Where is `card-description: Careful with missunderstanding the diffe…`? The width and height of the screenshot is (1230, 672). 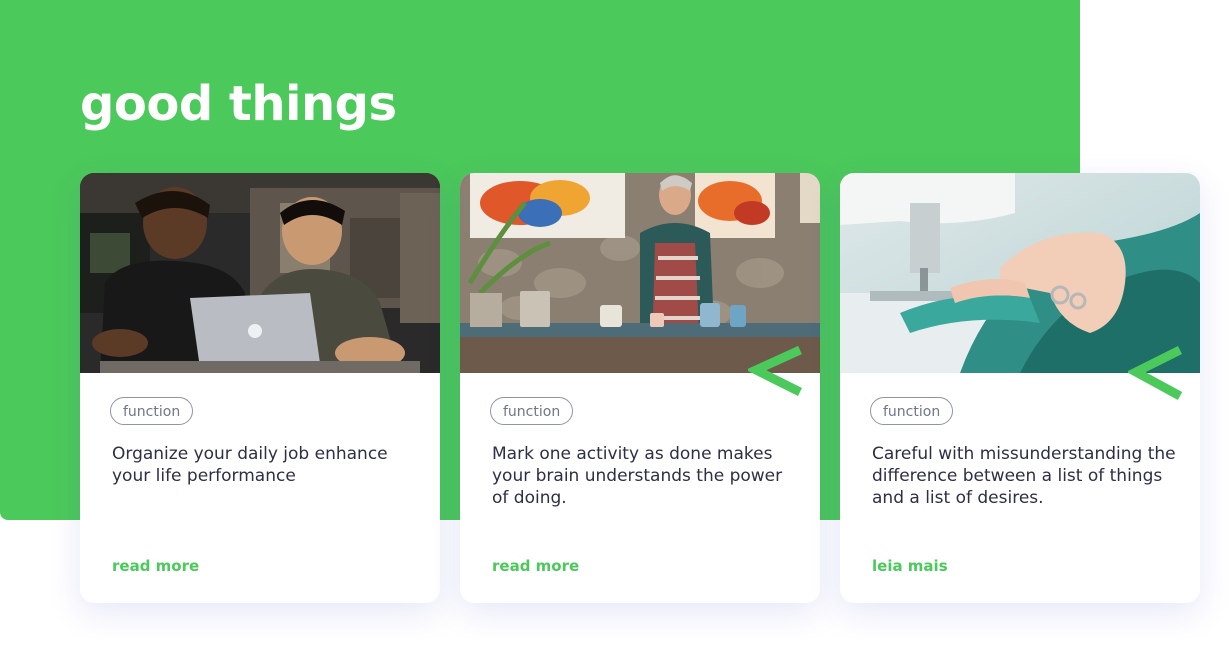 card-description: Careful with missunderstanding the diffe… is located at coordinates (1024, 476).